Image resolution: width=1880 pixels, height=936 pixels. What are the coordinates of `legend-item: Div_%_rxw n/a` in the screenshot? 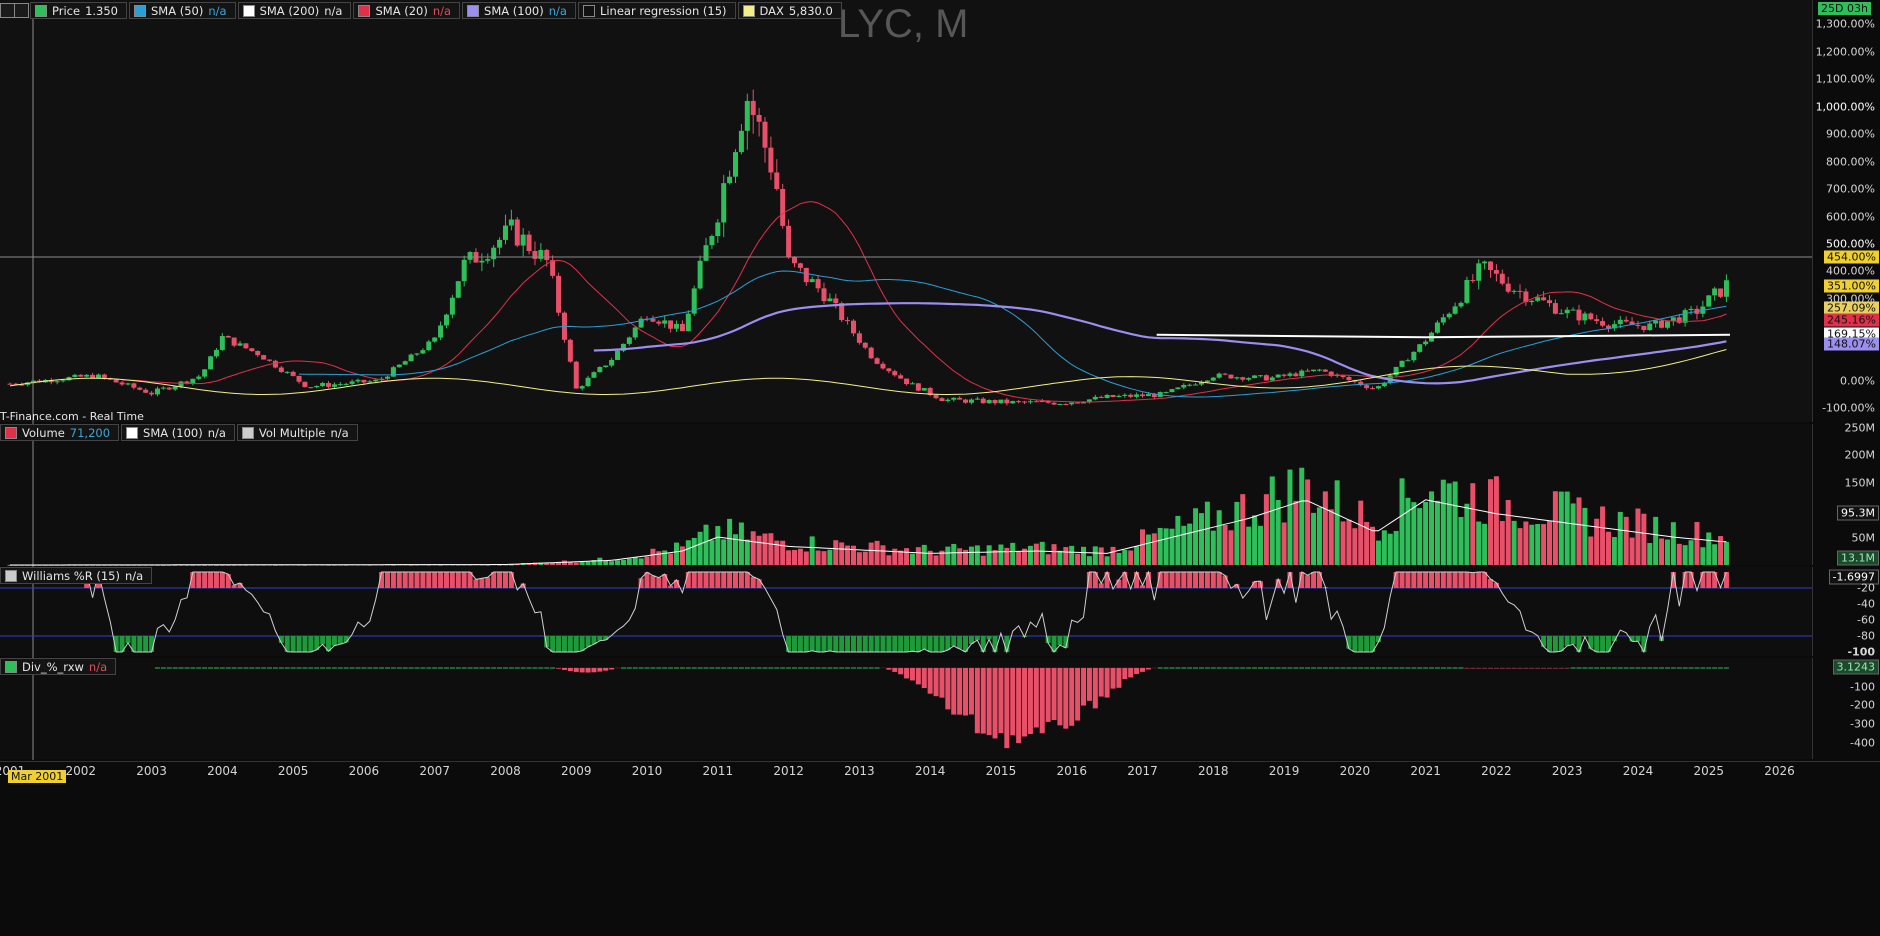 It's located at (58, 666).